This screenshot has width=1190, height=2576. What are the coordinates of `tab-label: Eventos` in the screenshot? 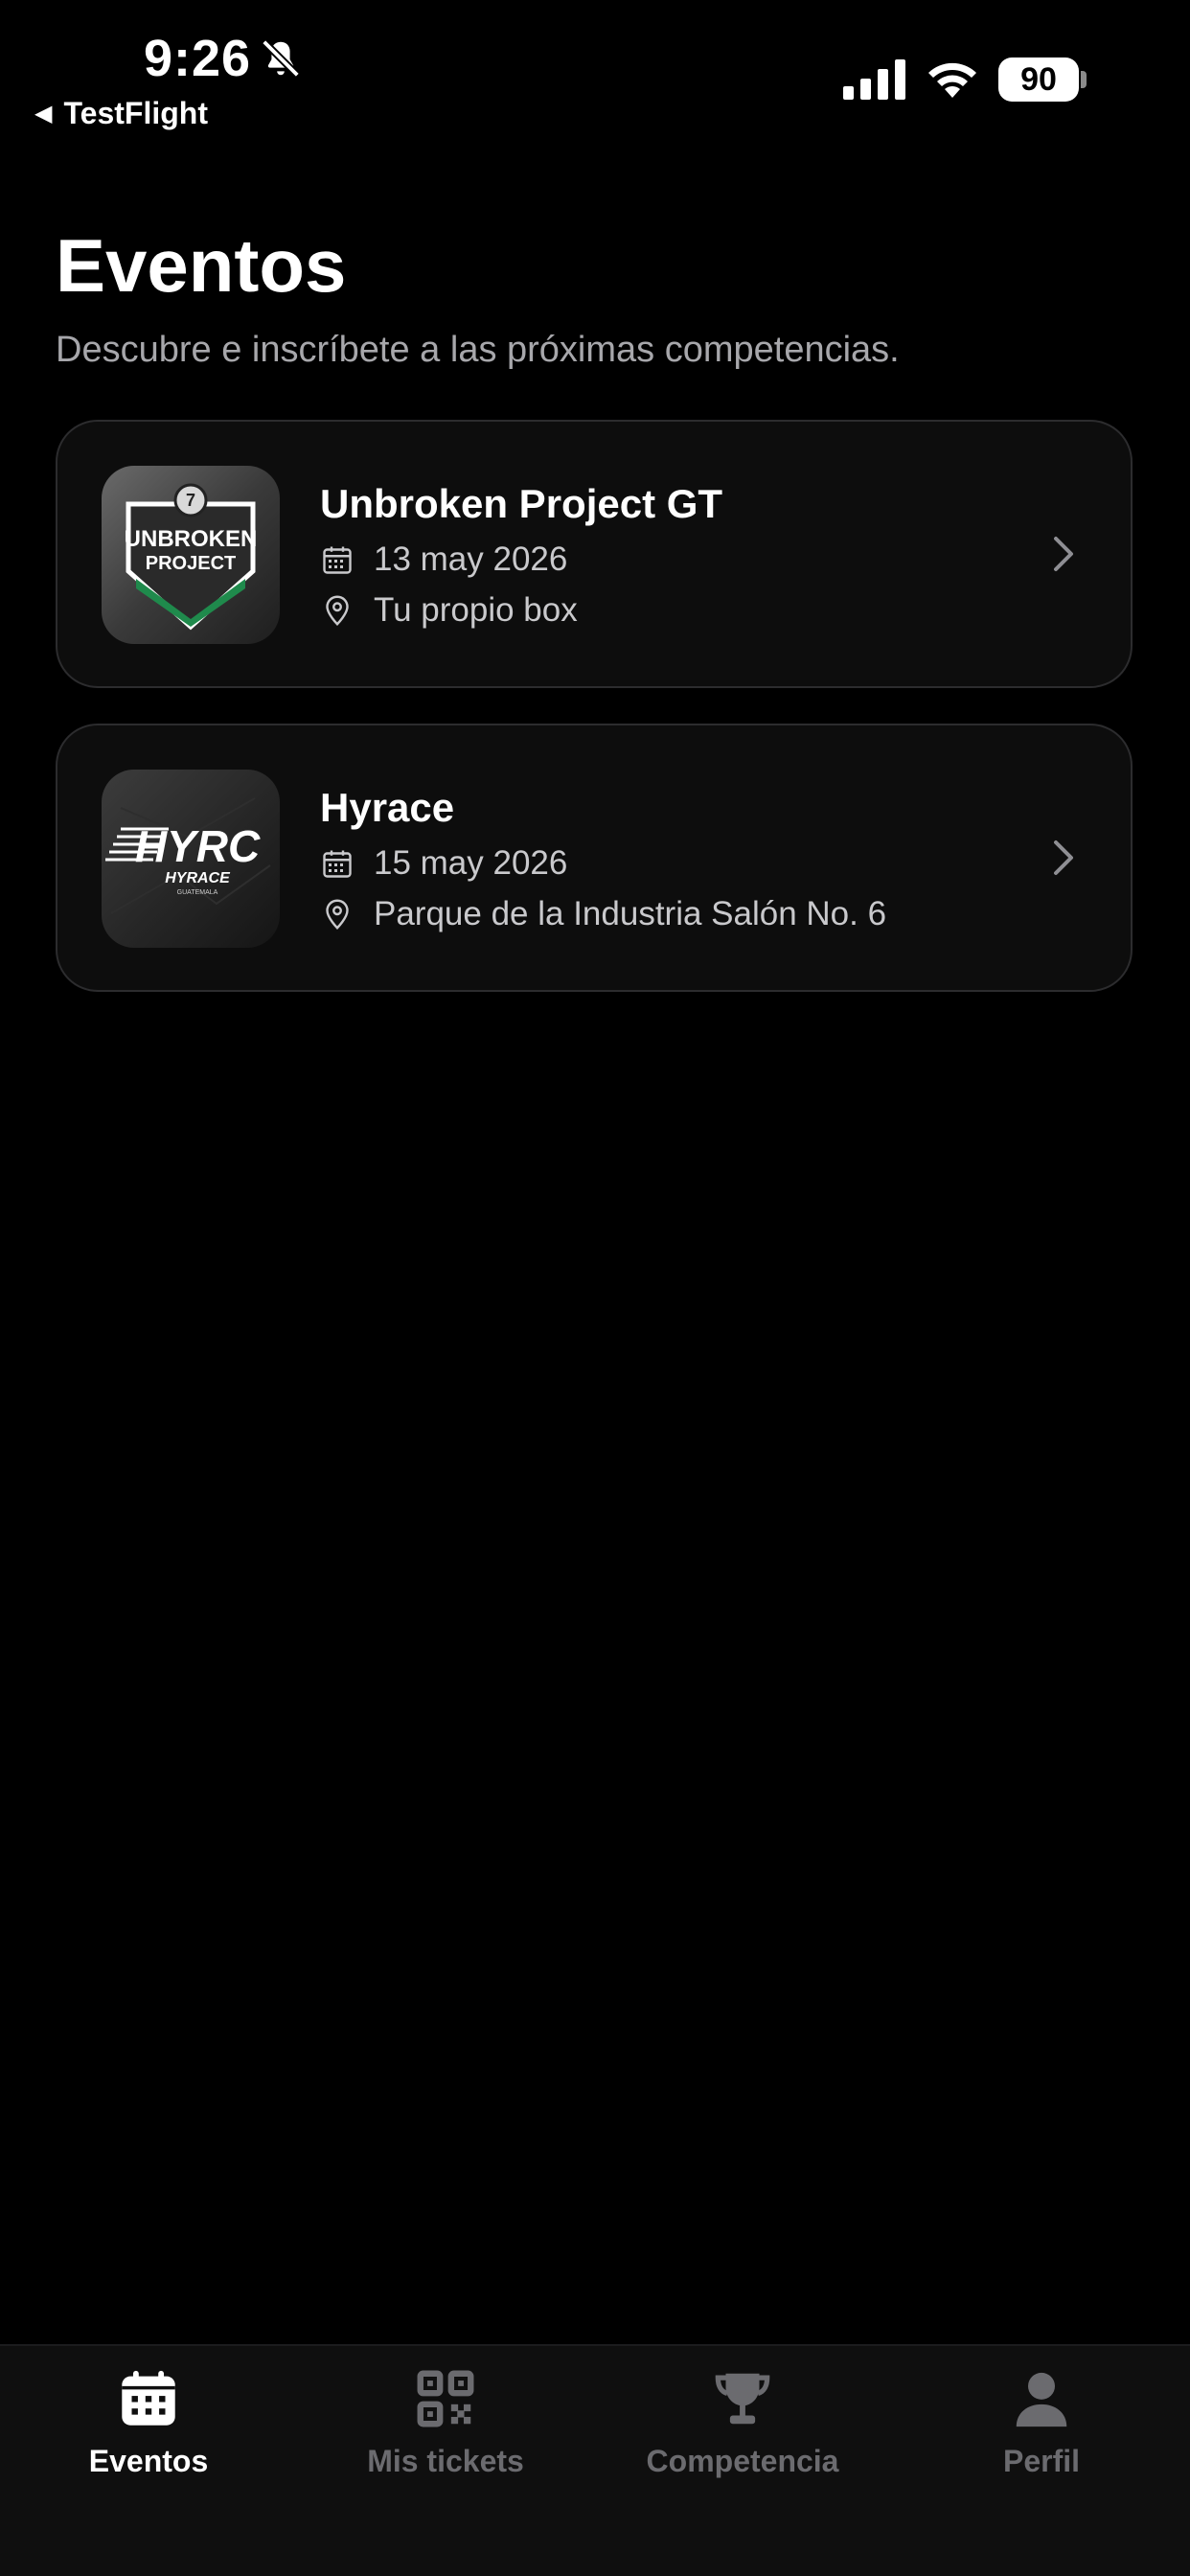 It's located at (148, 2461).